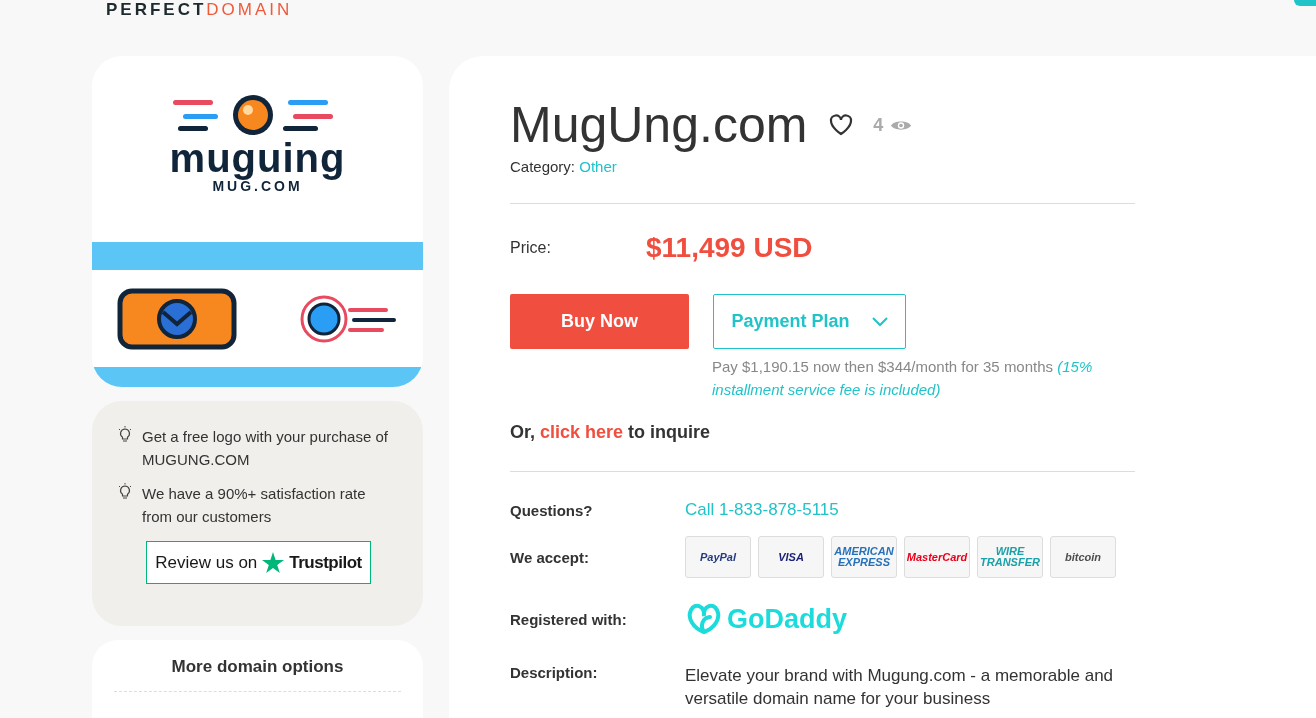 The height and width of the screenshot is (718, 1316). I want to click on brand-logo: PERFECTDOMAIN, so click(199, 10).